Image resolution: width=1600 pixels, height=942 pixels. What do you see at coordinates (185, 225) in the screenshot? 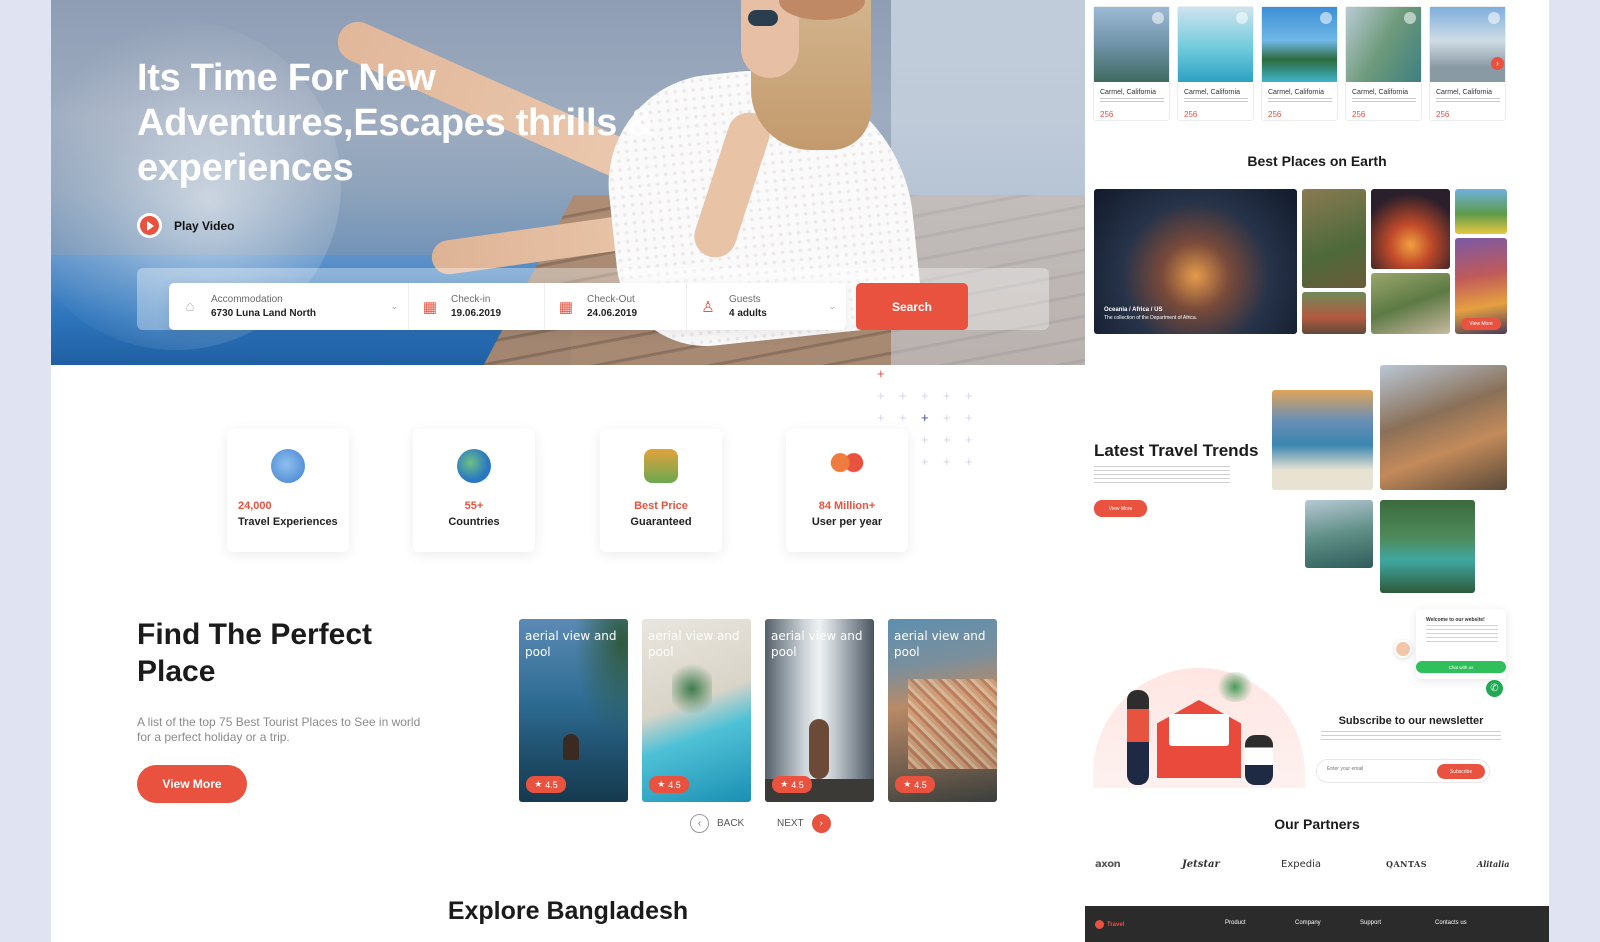
I see `play-video-button: Play Video` at bounding box center [185, 225].